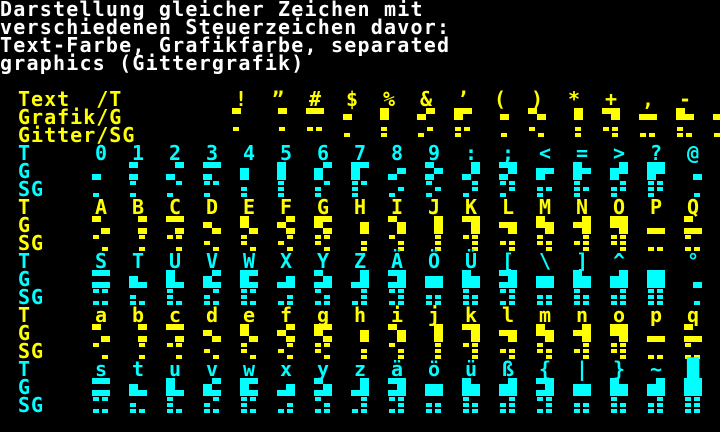 This screenshot has width=720, height=432. Describe the element at coordinates (323, 261) in the screenshot. I see `char-cell: Y` at that location.